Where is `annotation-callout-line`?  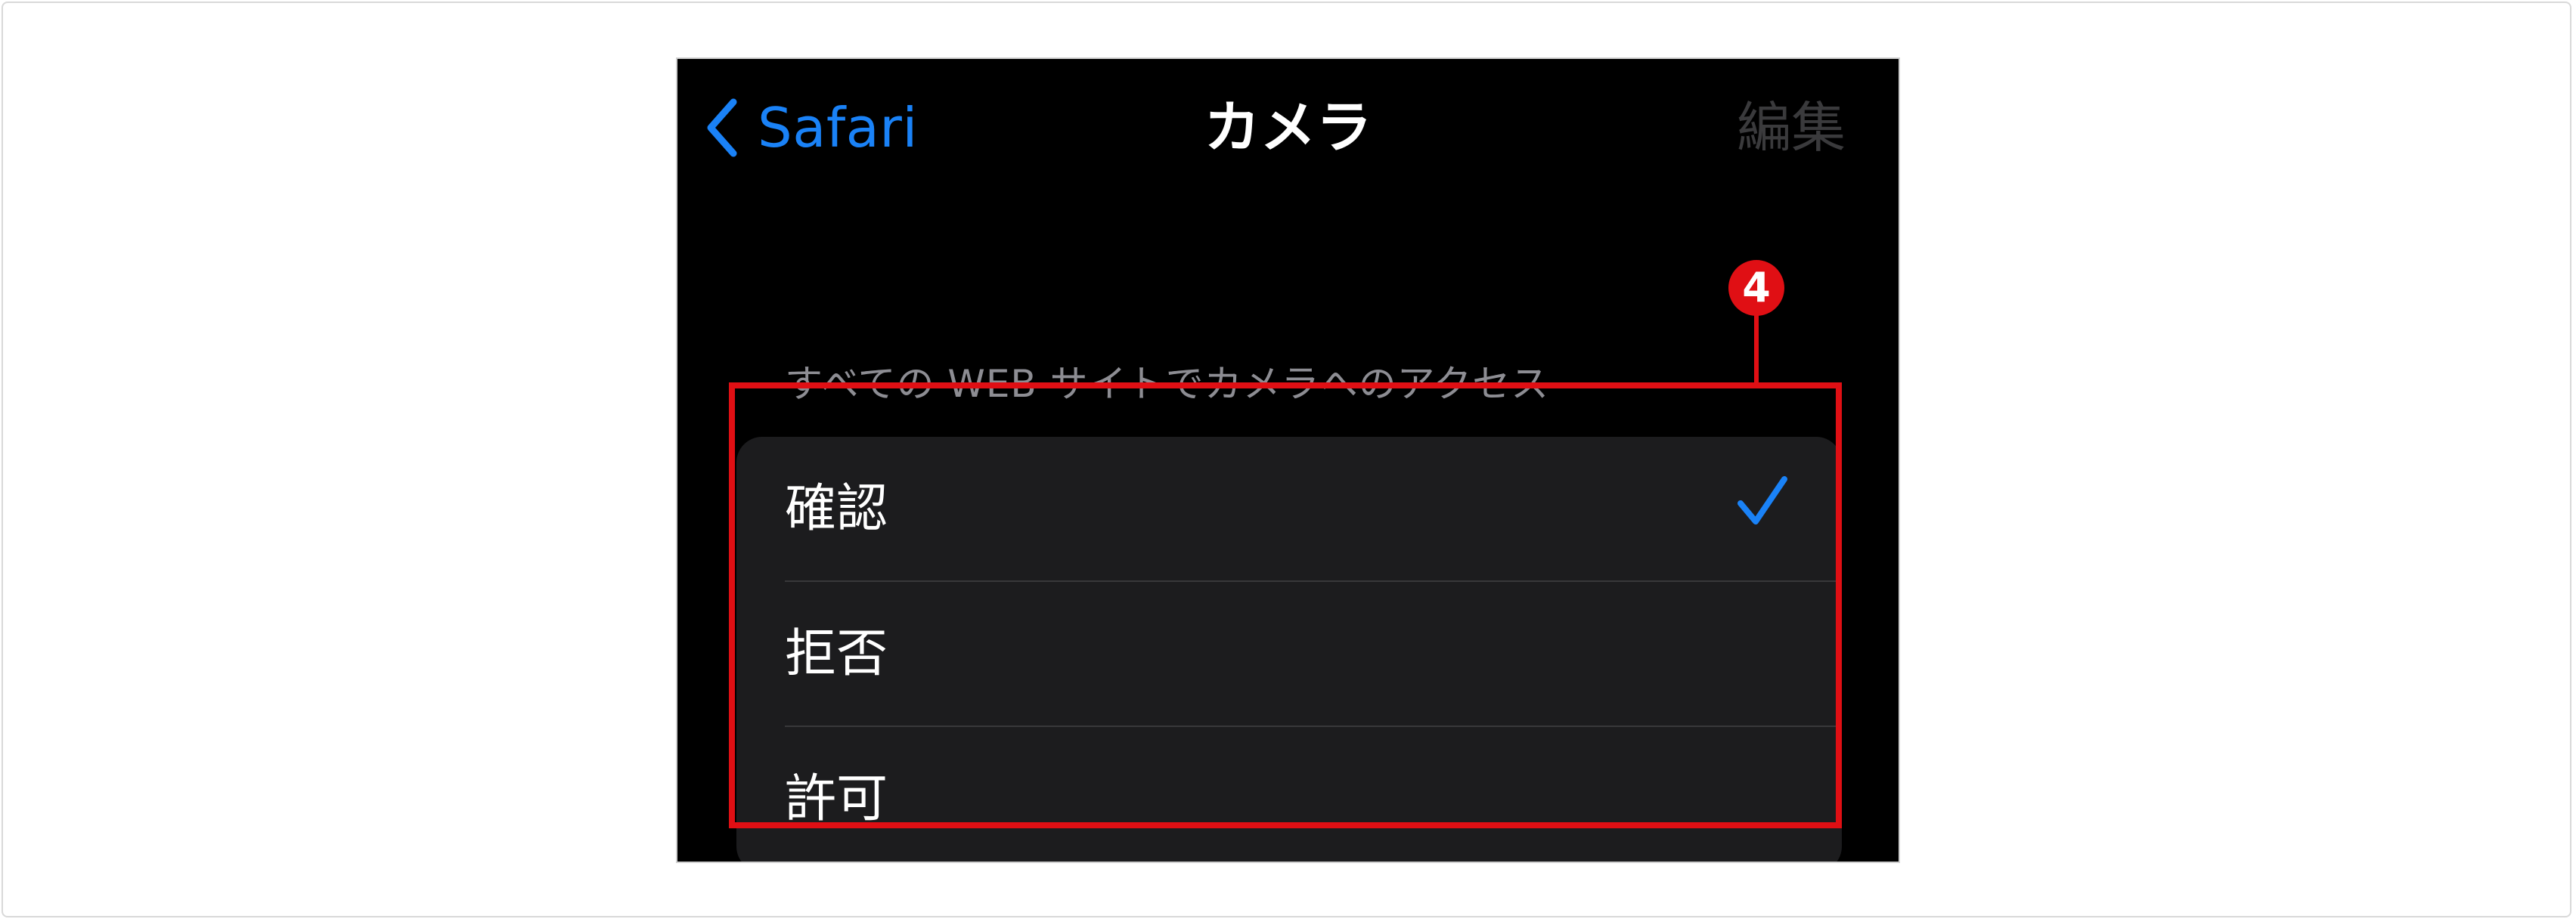
annotation-callout-line is located at coordinates (1757, 350).